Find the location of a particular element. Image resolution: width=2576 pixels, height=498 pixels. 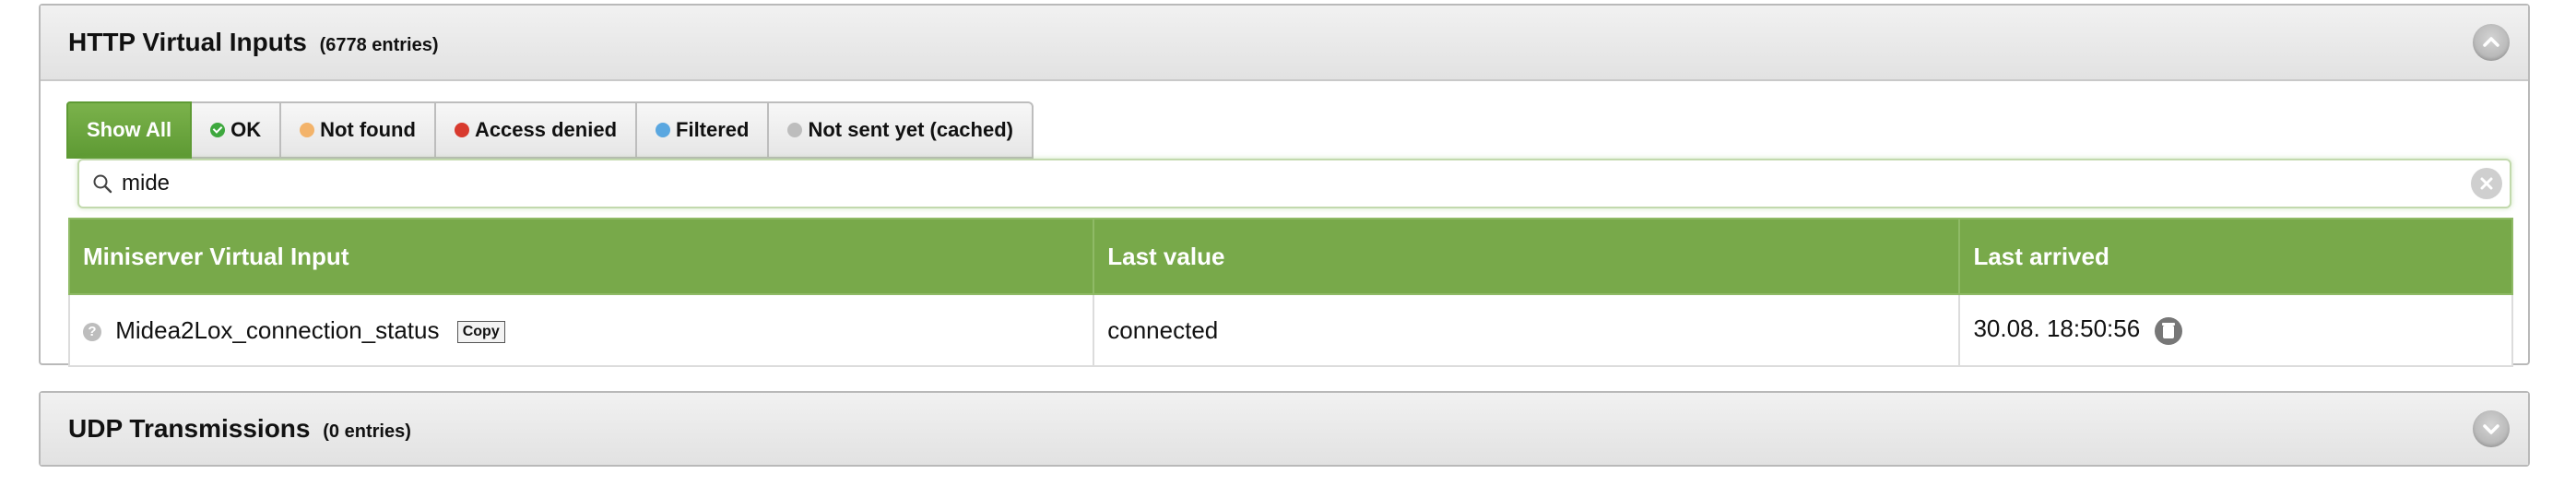

udp-entry-count: (0 entries) is located at coordinates (367, 431).